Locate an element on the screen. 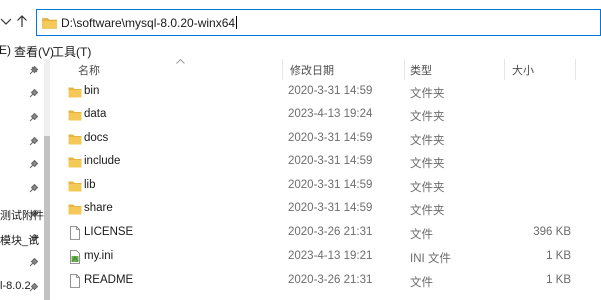 This screenshot has width=601, height=300. file-name: bin is located at coordinates (92, 91).